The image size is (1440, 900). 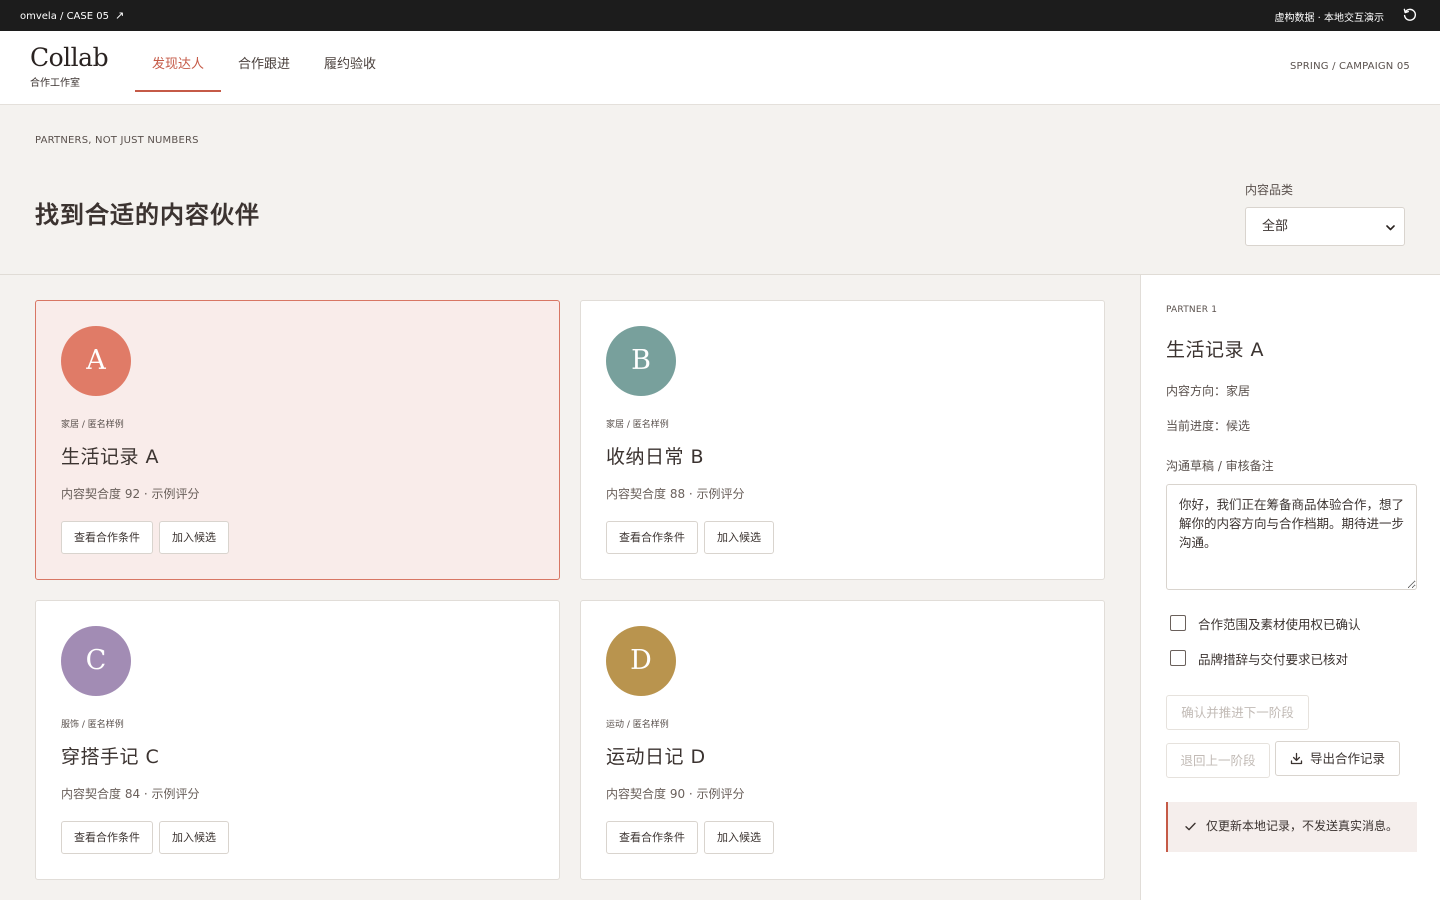 I want to click on avatar: C, so click(x=96, y=661).